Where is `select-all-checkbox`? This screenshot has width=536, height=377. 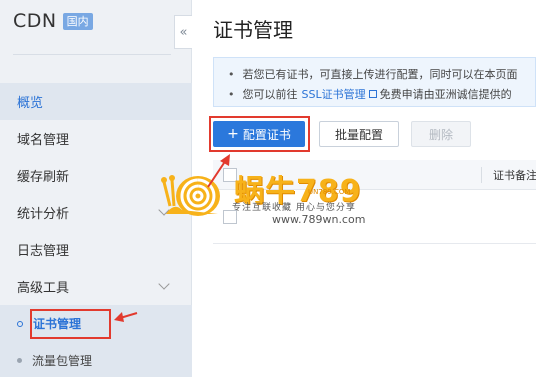
select-all-checkbox is located at coordinates (230, 175).